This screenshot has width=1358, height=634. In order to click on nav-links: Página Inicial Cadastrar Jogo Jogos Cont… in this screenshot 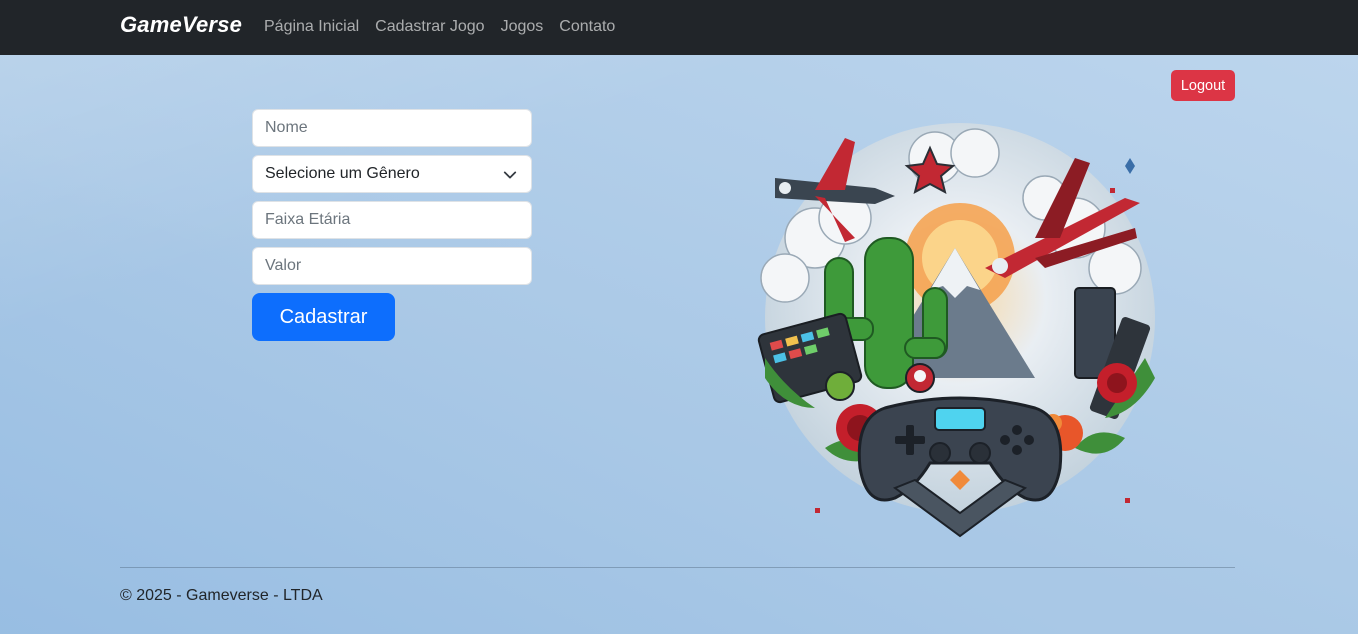, I will do `click(439, 27)`.